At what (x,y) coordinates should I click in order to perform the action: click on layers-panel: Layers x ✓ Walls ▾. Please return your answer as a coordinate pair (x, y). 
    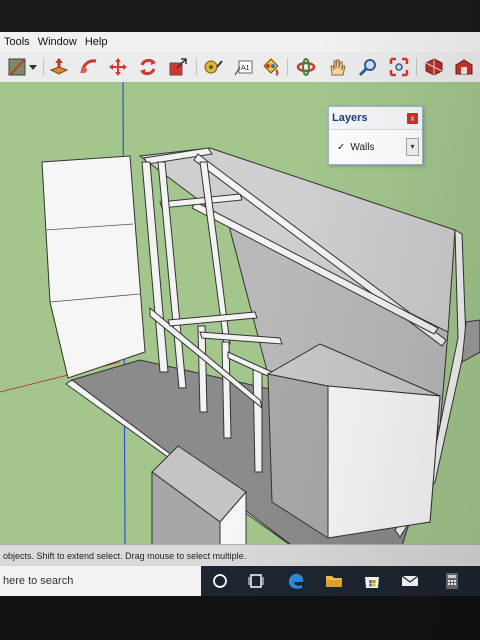
    Looking at the image, I should click on (375, 135).